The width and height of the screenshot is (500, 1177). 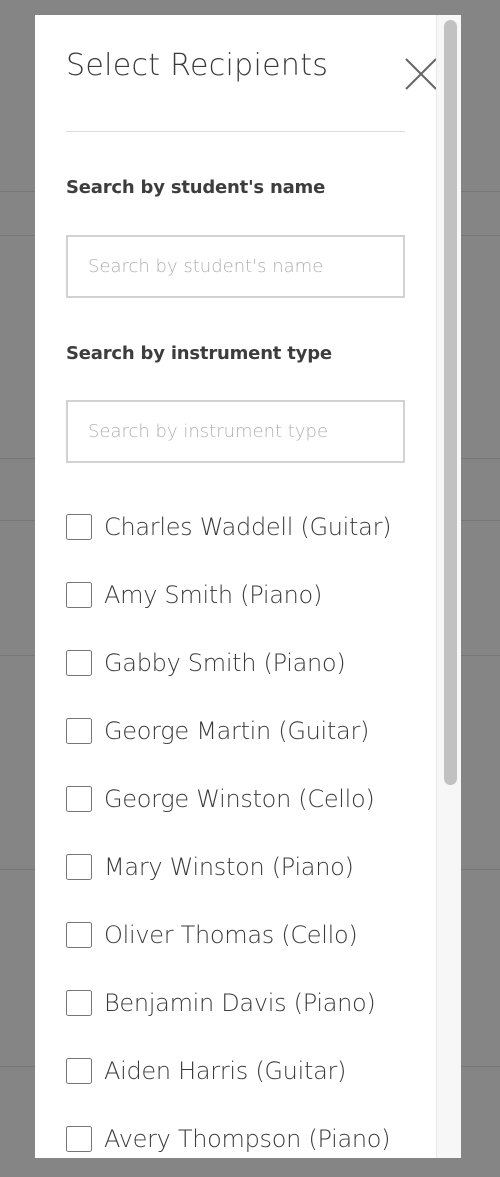 What do you see at coordinates (196, 187) in the screenshot?
I see `student-name-label: Search by student's name` at bounding box center [196, 187].